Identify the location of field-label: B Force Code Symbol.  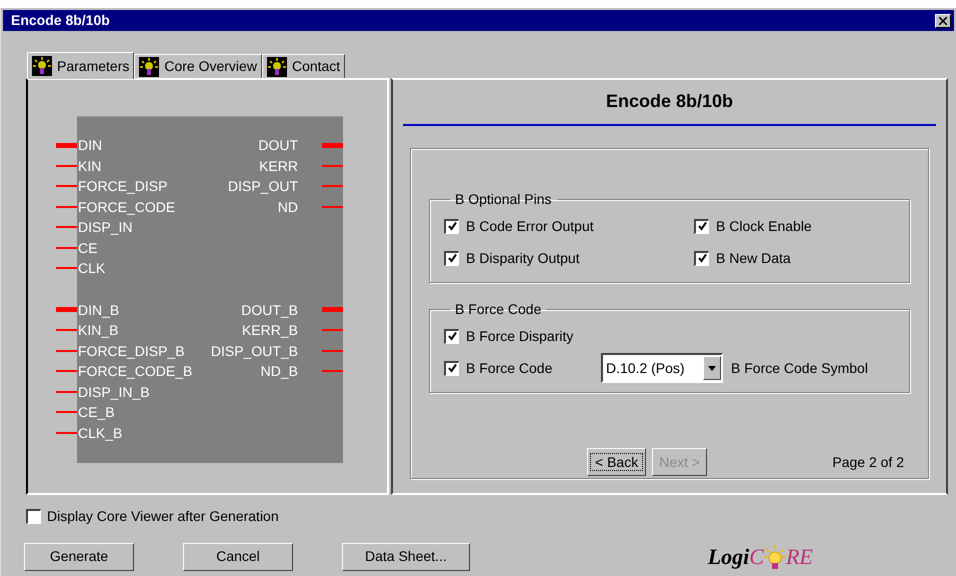
(799, 368).